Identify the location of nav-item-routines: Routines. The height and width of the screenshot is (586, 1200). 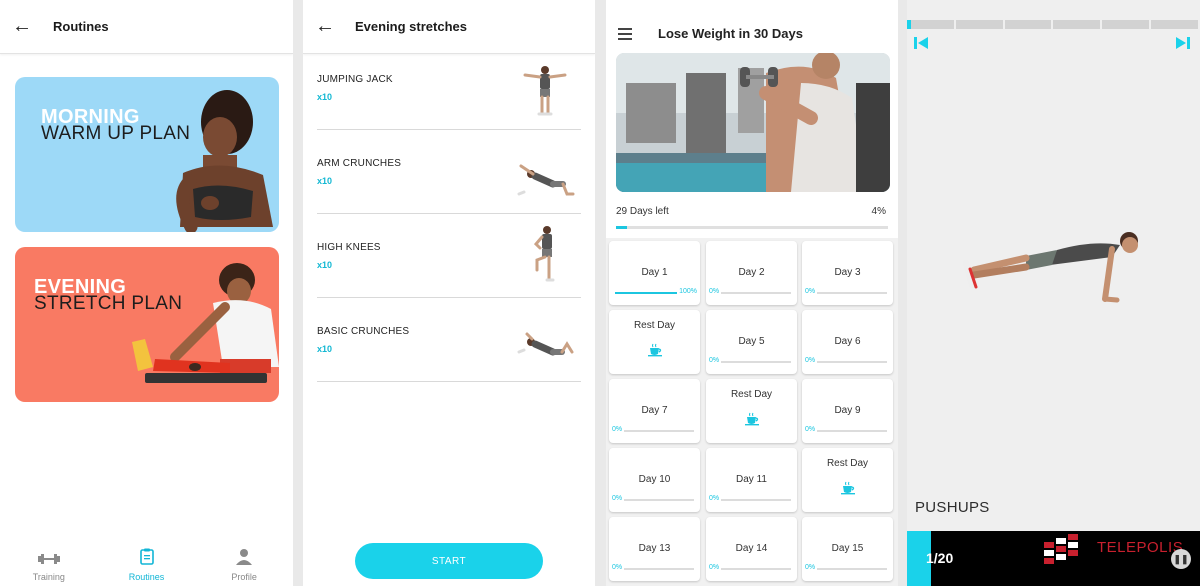
(147, 566).